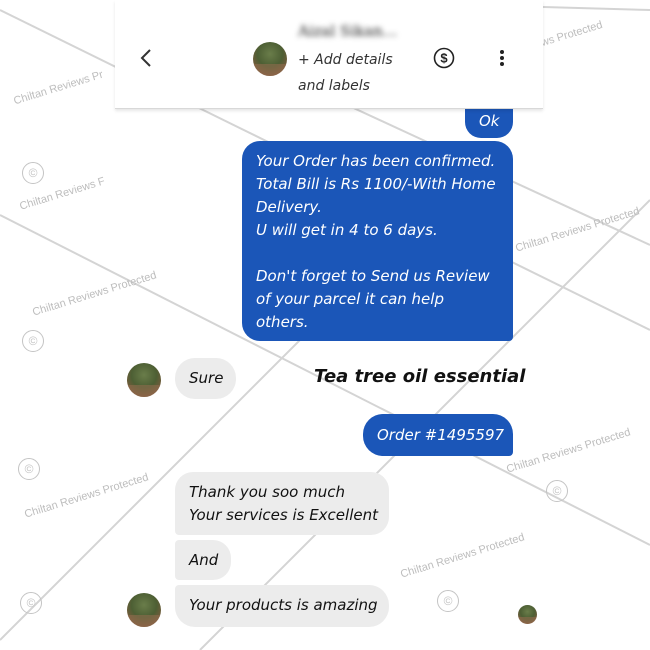  I want to click on message-incoming: Sure, so click(205, 378).